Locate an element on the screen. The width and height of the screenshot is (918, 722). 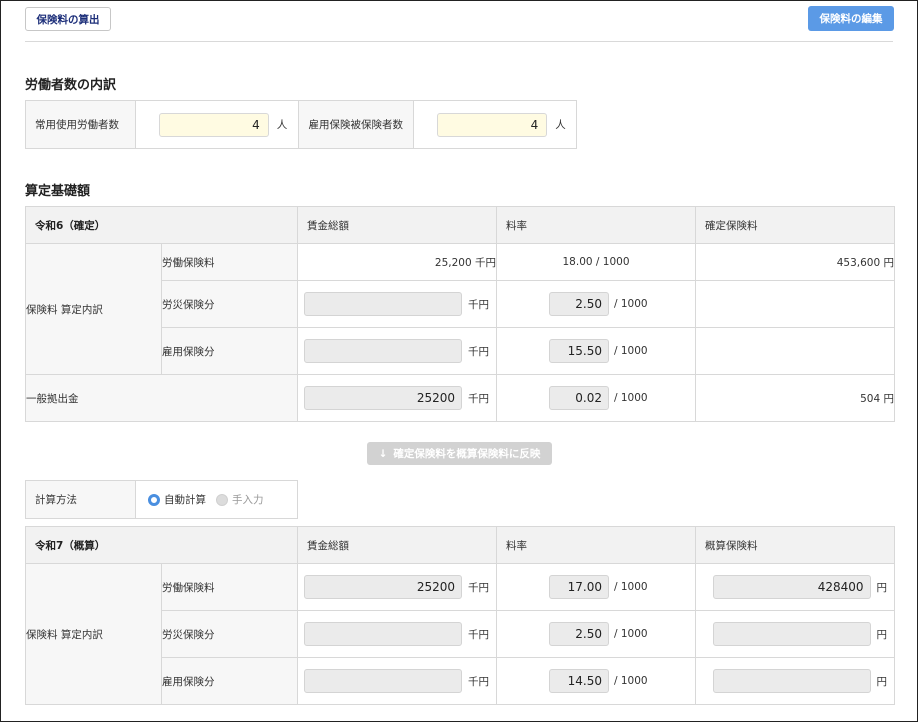
r6-labor-wage: 25,200 千円 is located at coordinates (397, 262).